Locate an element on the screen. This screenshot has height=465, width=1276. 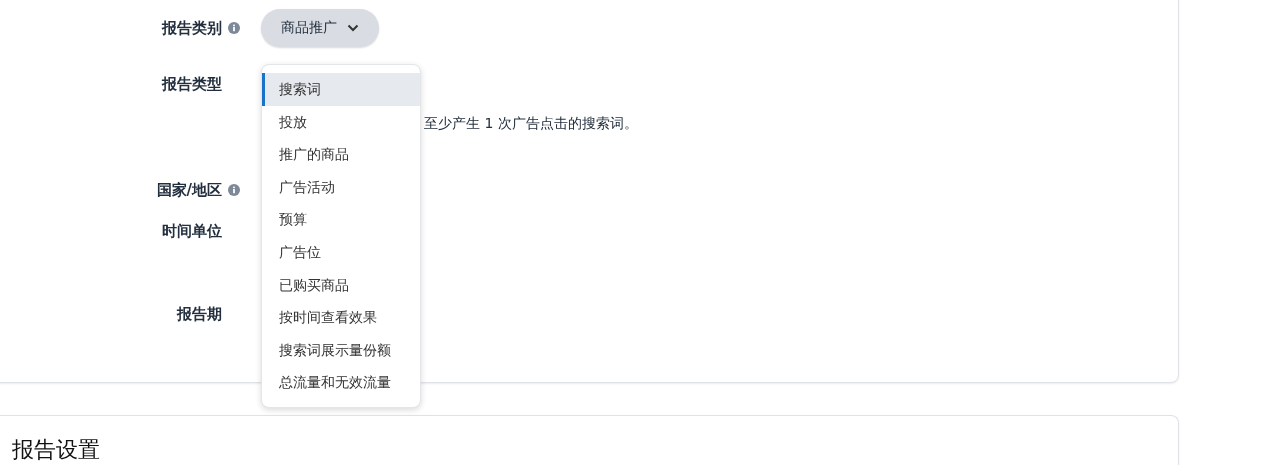
field-label: 报告类别 is located at coordinates (192, 28).